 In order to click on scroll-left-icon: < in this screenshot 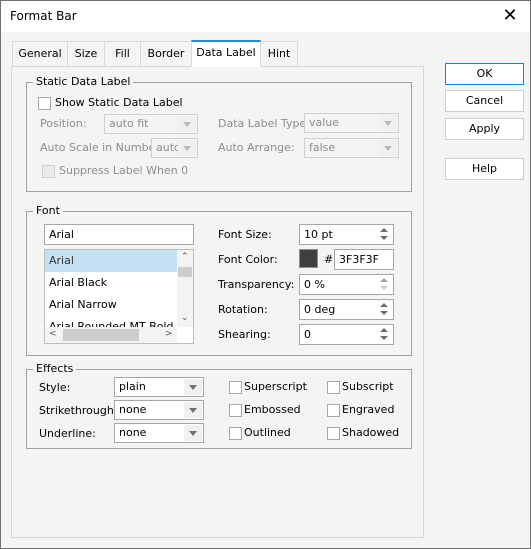, I will do `click(53, 334)`.